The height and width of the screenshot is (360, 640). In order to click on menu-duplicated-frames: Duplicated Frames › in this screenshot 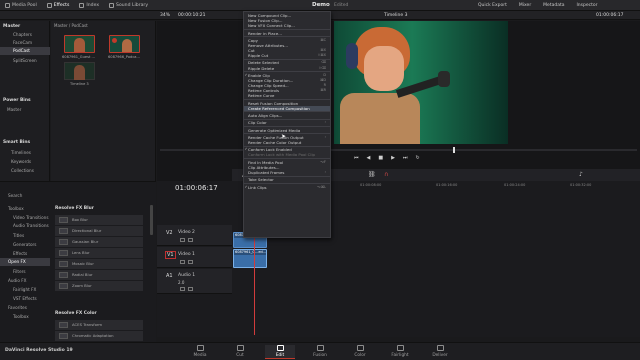, I will do `click(287, 172)`.